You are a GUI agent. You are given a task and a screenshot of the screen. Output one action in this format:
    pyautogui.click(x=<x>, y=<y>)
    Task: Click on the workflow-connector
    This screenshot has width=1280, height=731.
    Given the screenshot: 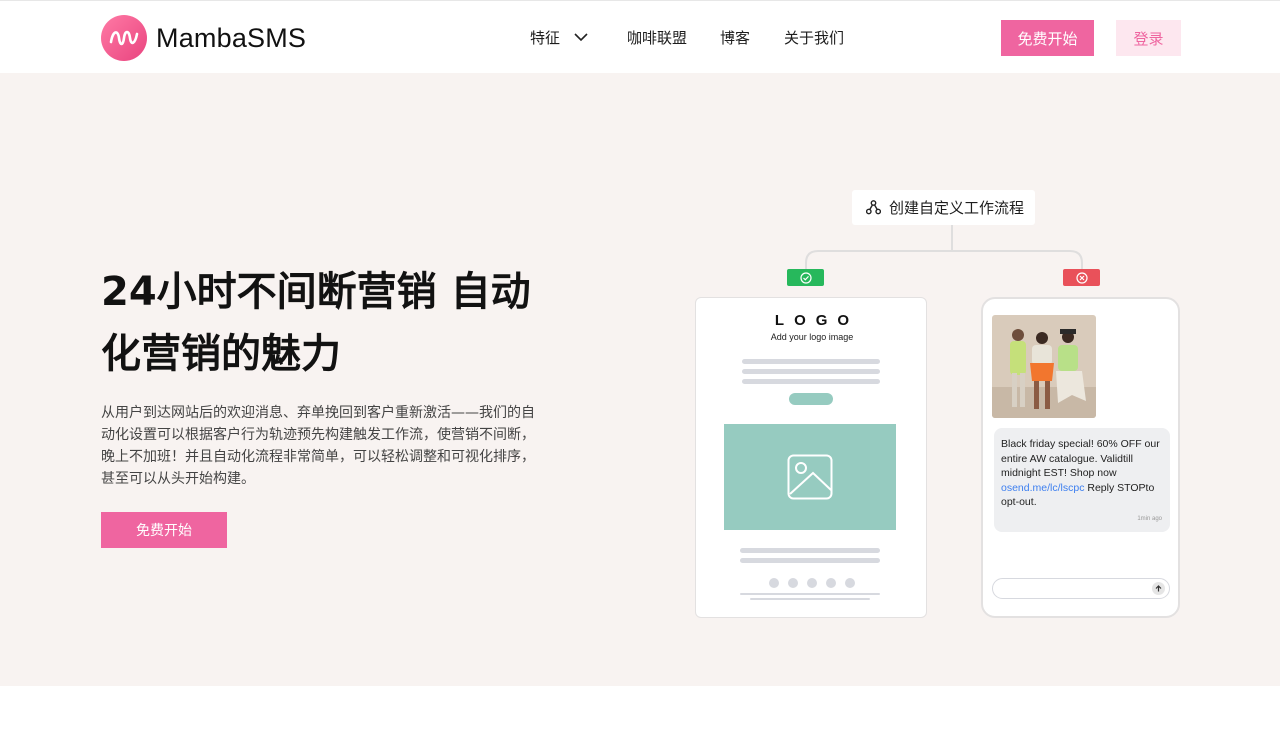 What is the action you would take?
    pyautogui.click(x=944, y=247)
    